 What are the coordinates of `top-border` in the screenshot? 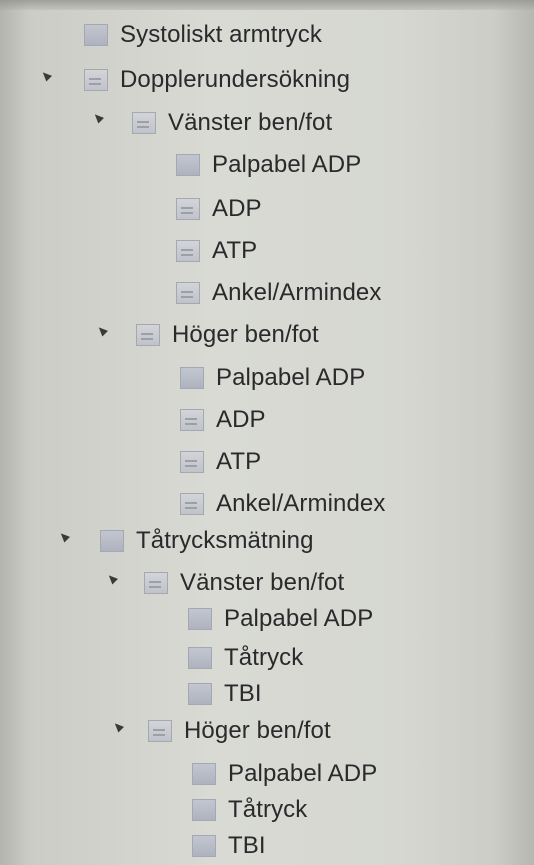 It's located at (267, 5).